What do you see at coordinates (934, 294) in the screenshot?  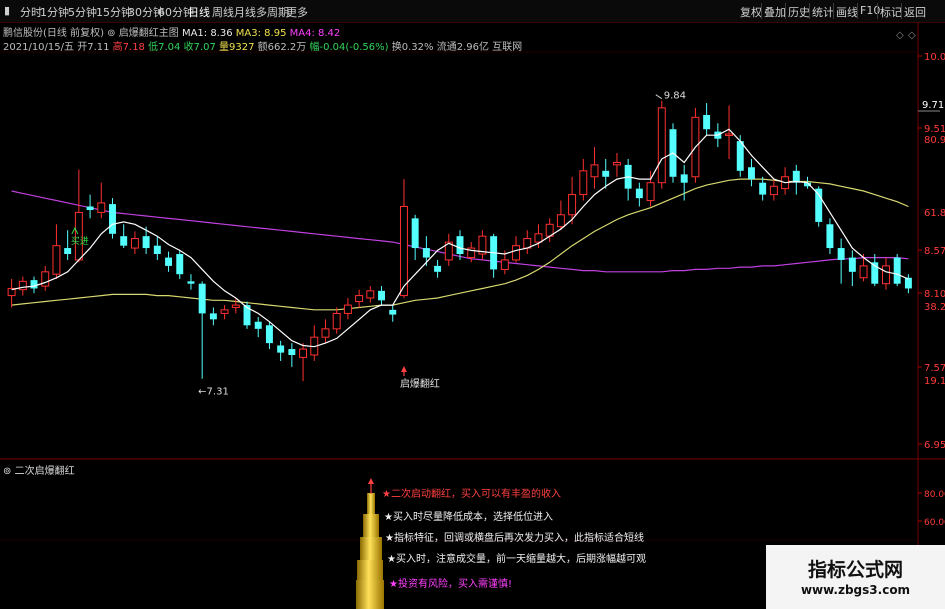 I see `y-tick-label: 8.10` at bounding box center [934, 294].